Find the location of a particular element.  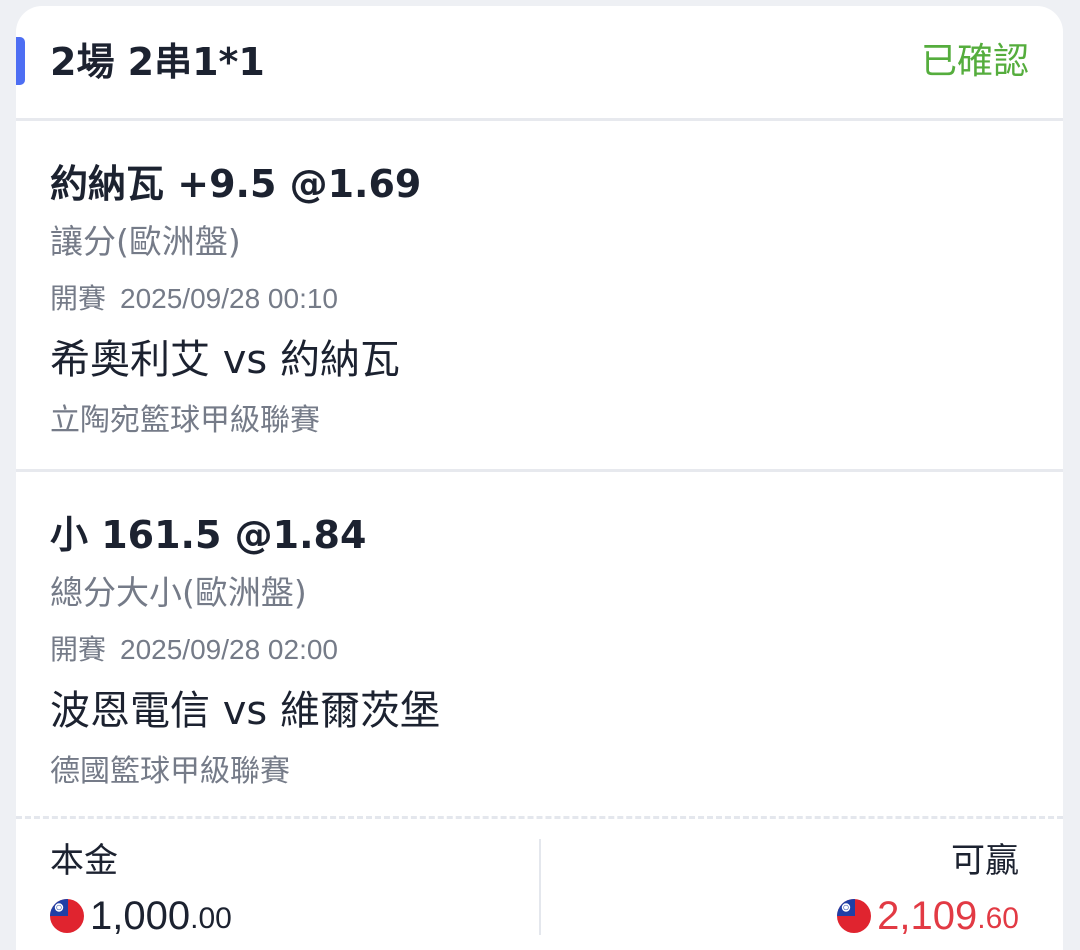

start-time-row: 開賽 2025/09/28 02:00 is located at coordinates (194, 650).